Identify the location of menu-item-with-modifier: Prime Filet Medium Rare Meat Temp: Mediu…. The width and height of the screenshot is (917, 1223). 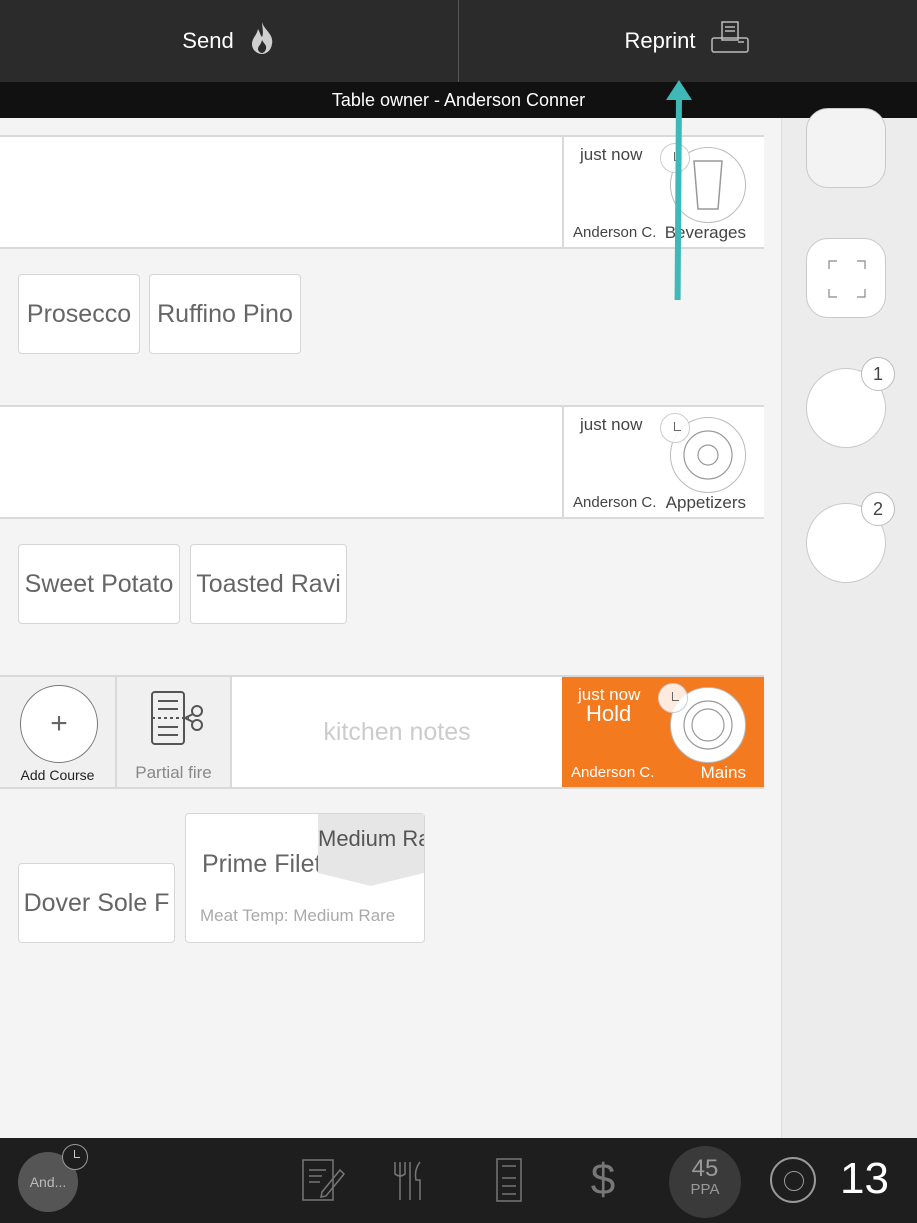
(305, 878).